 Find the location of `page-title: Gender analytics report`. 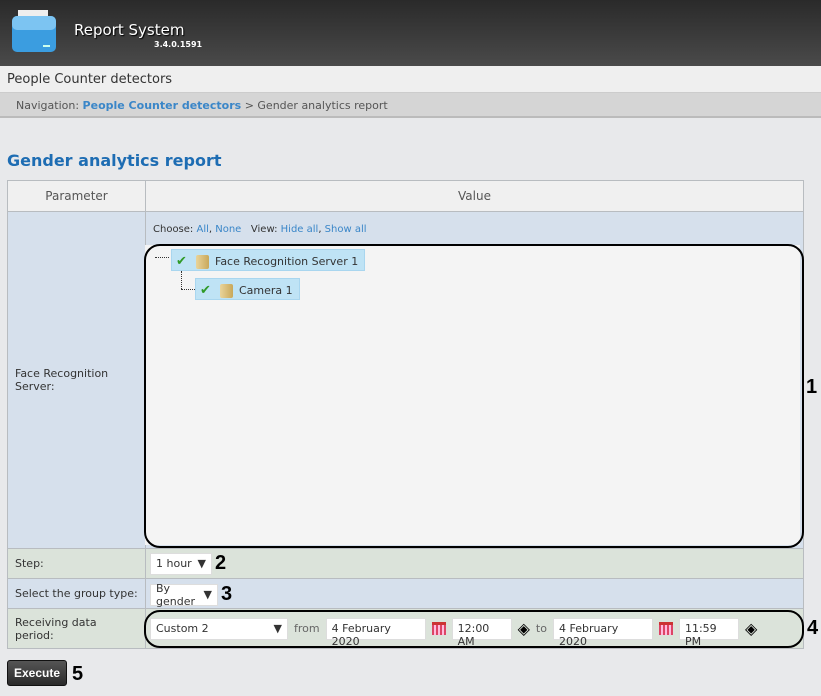

page-title: Gender analytics report is located at coordinates (114, 160).